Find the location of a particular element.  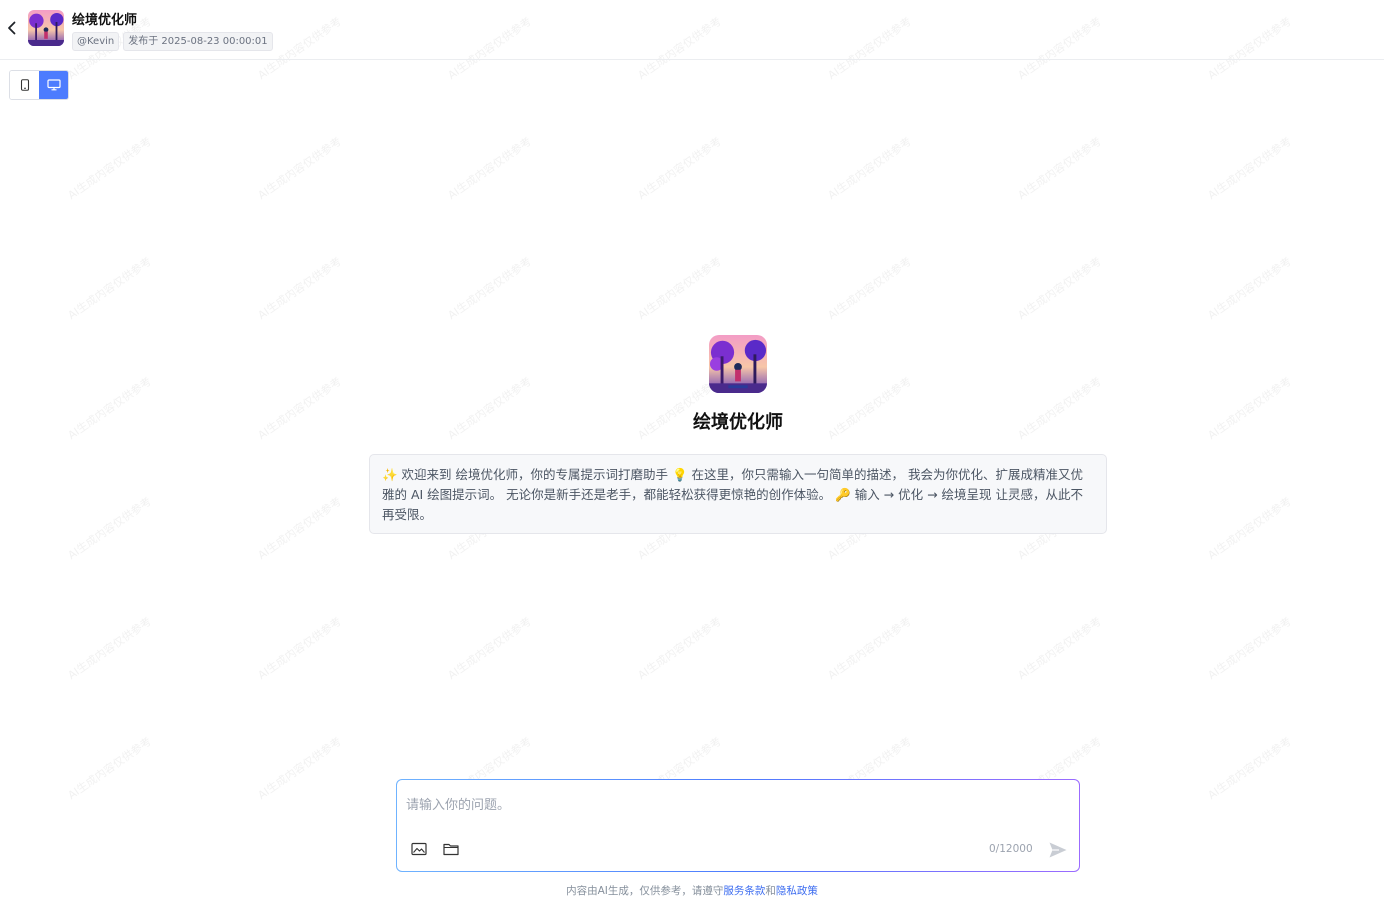

sparkles-icon: ✨ is located at coordinates (390, 474).